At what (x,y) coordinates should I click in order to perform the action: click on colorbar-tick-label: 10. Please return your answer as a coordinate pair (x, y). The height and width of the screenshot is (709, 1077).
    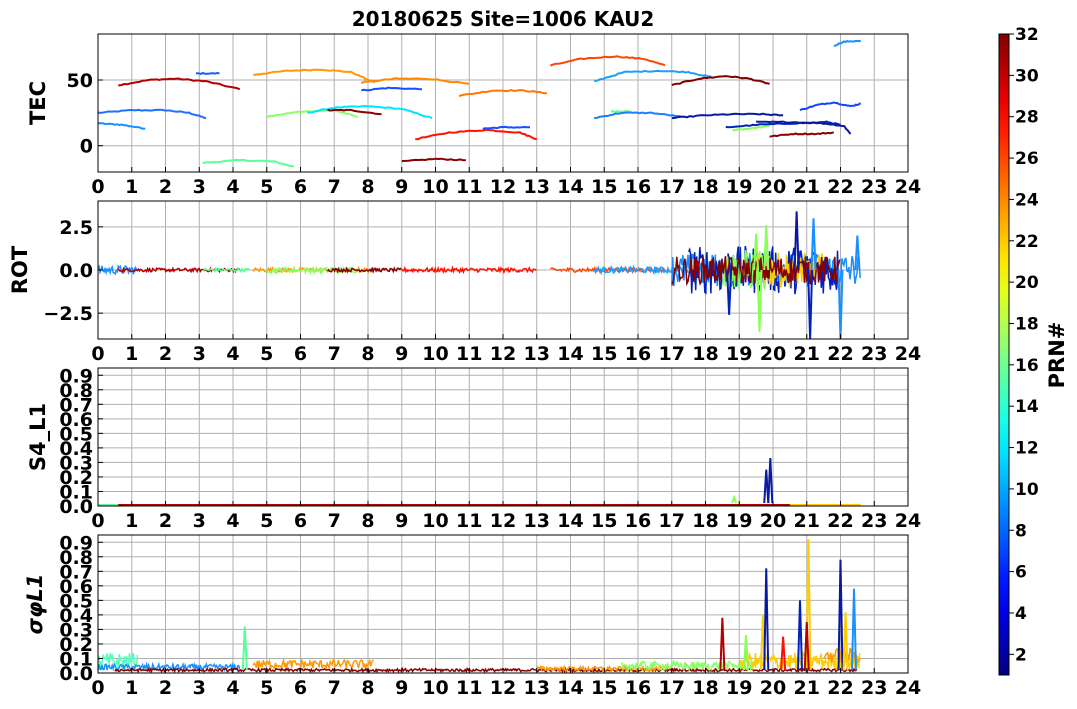
    Looking at the image, I should click on (1027, 490).